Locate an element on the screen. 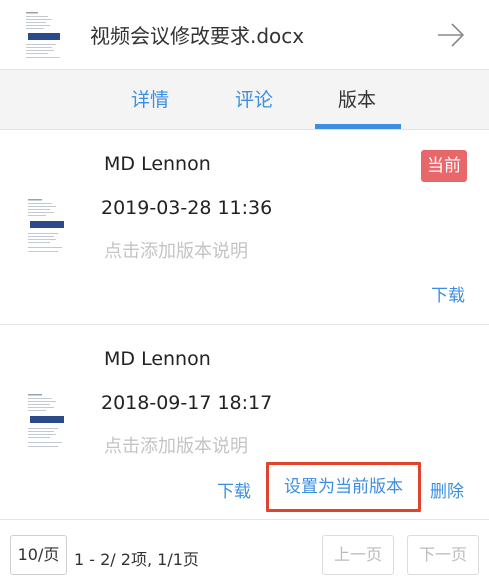 This screenshot has width=489, height=588. arrow-right-icon is located at coordinates (451, 35).